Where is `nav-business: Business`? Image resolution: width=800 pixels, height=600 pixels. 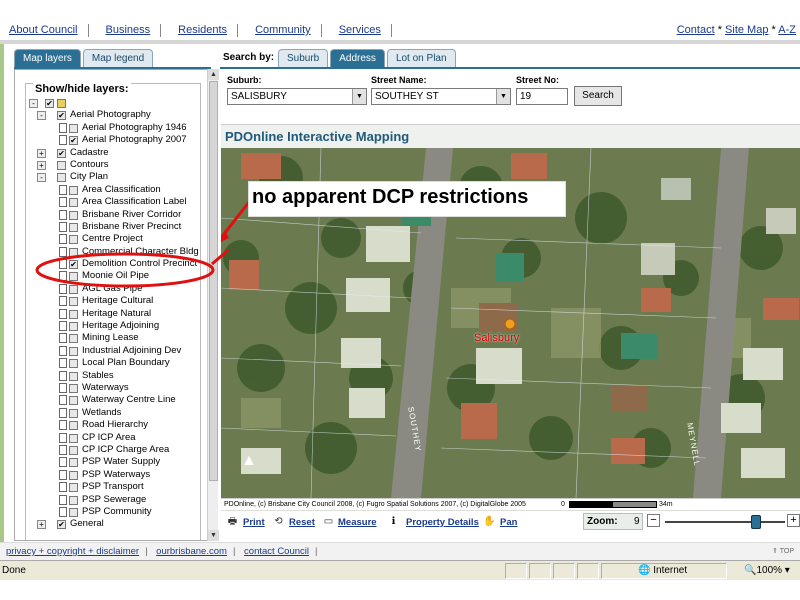
nav-business: Business is located at coordinates (131, 30).